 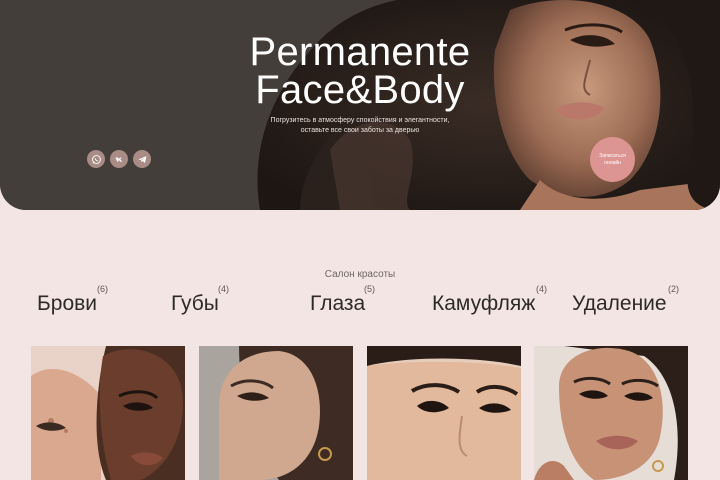 I want to click on book-online-button: Записаться онлайн, so click(x=612, y=159).